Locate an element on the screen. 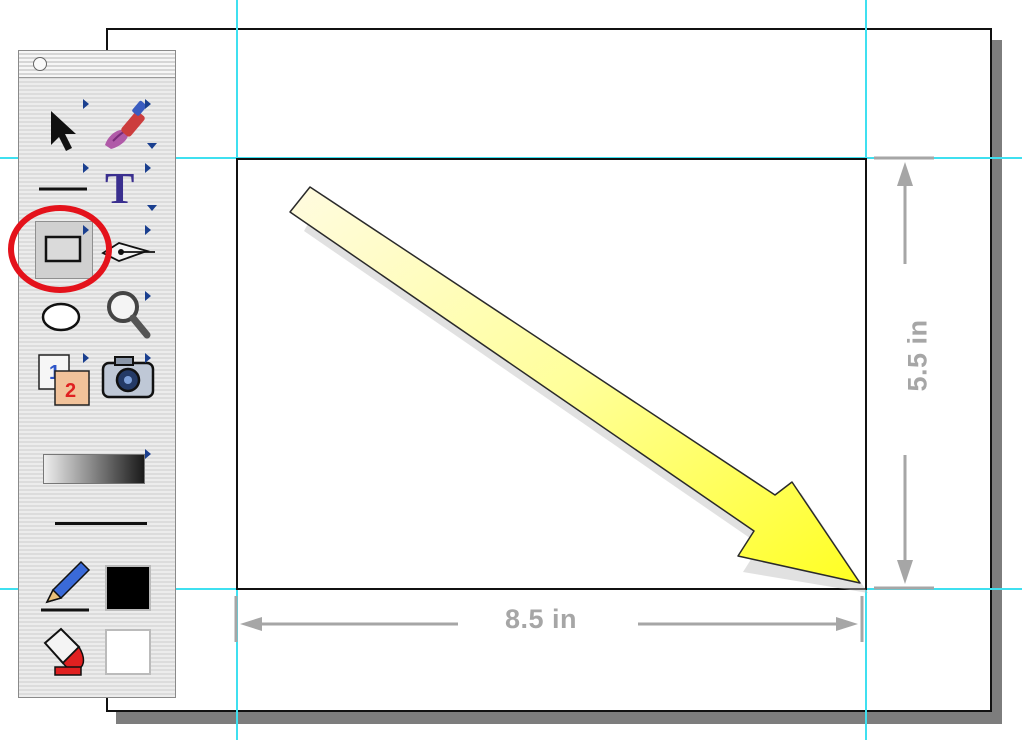 This screenshot has height=740, width=1022. pencil-icon is located at coordinates (66, 586).